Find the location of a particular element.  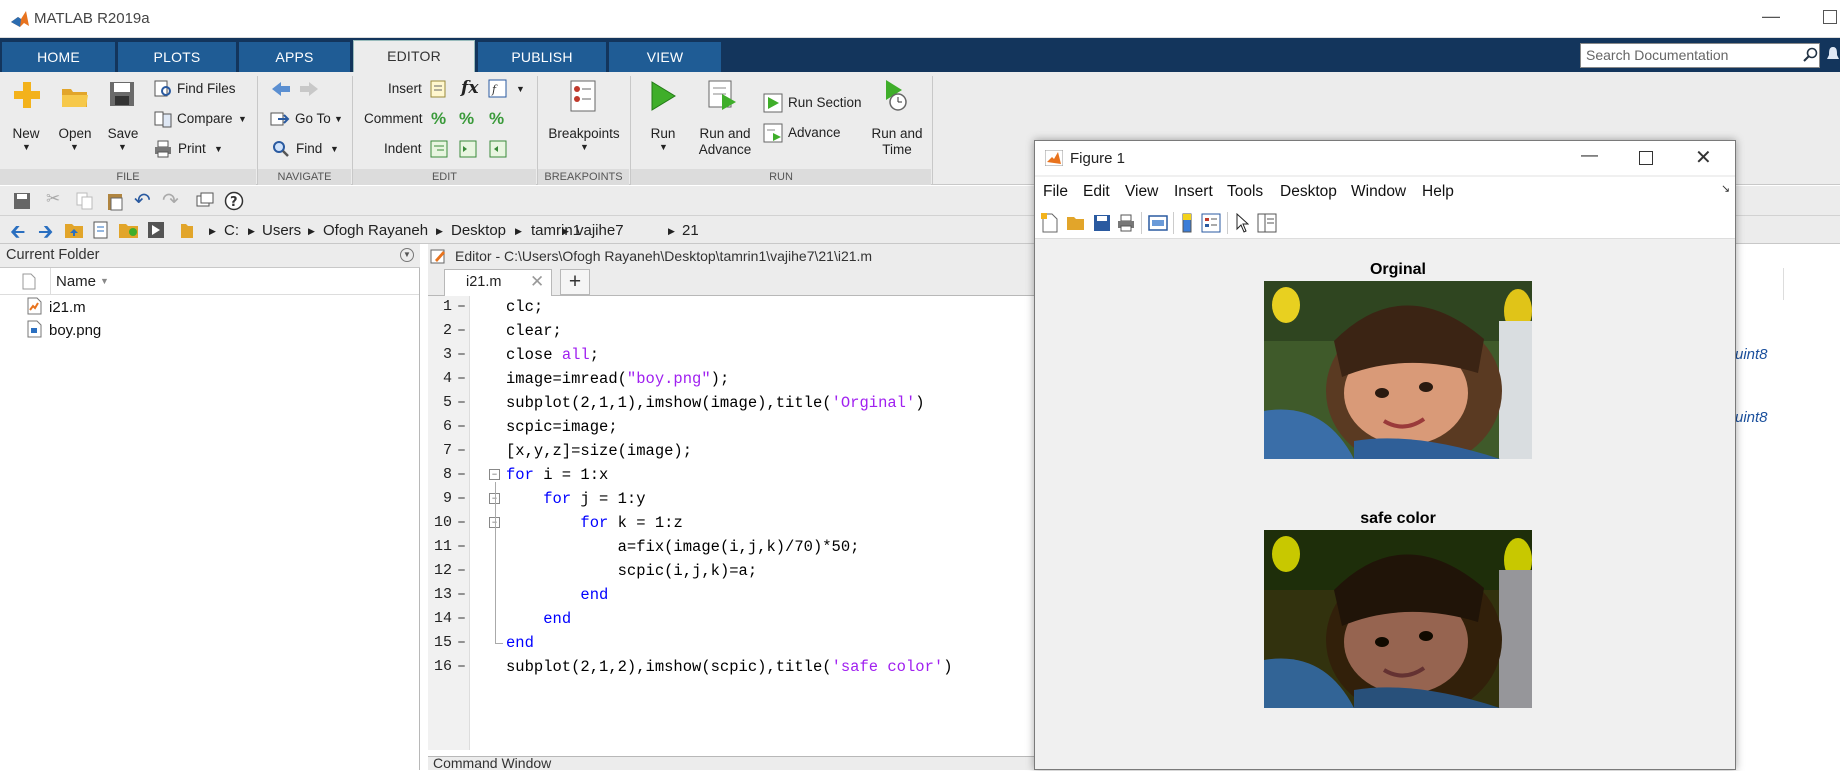

figure-menu-desktop: Desktop is located at coordinates (1308, 192).